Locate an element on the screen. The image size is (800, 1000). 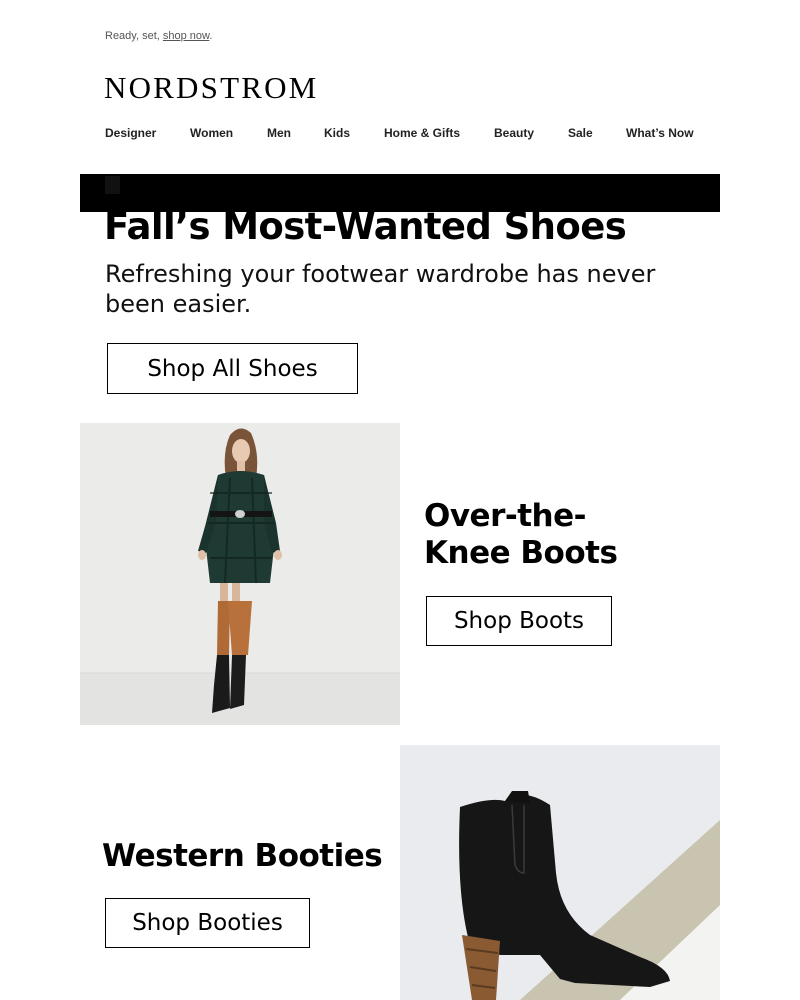
nav-item-men: Men is located at coordinates (279, 133).